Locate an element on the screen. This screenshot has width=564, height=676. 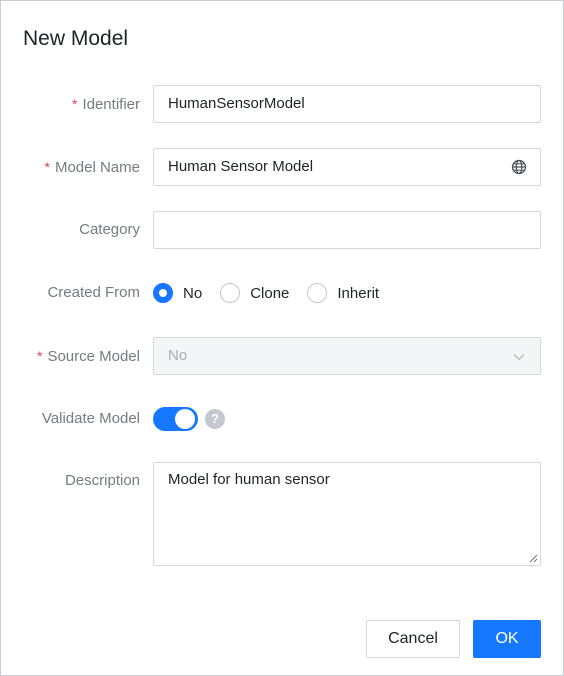
model-name-value: Human Sensor Model is located at coordinates (241, 166).